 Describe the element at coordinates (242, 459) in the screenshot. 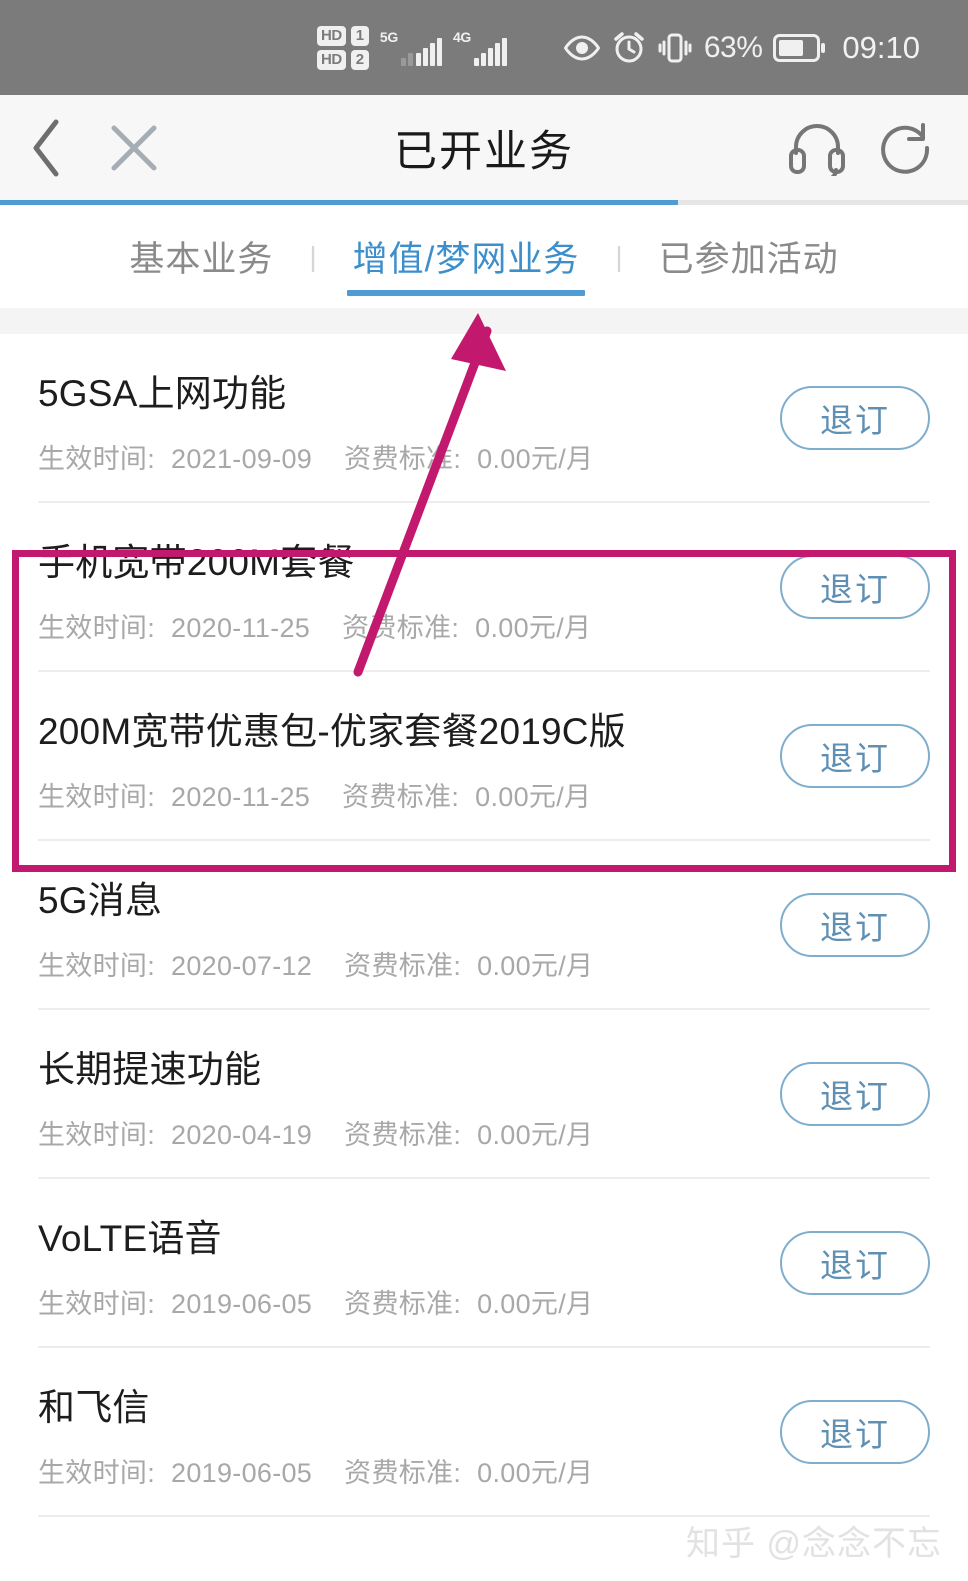

I see `effective-date-value: 2021-09-09` at that location.